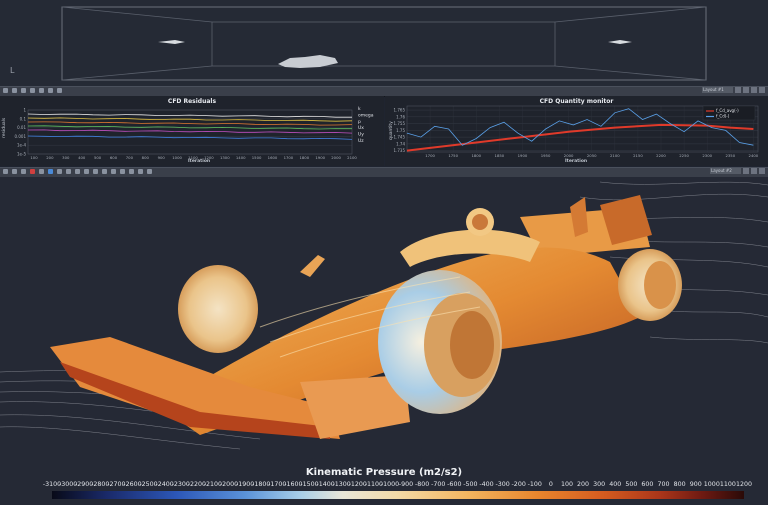  Describe the element at coordinates (398, 495) in the screenshot. I see `pressure-colorbar` at that location.